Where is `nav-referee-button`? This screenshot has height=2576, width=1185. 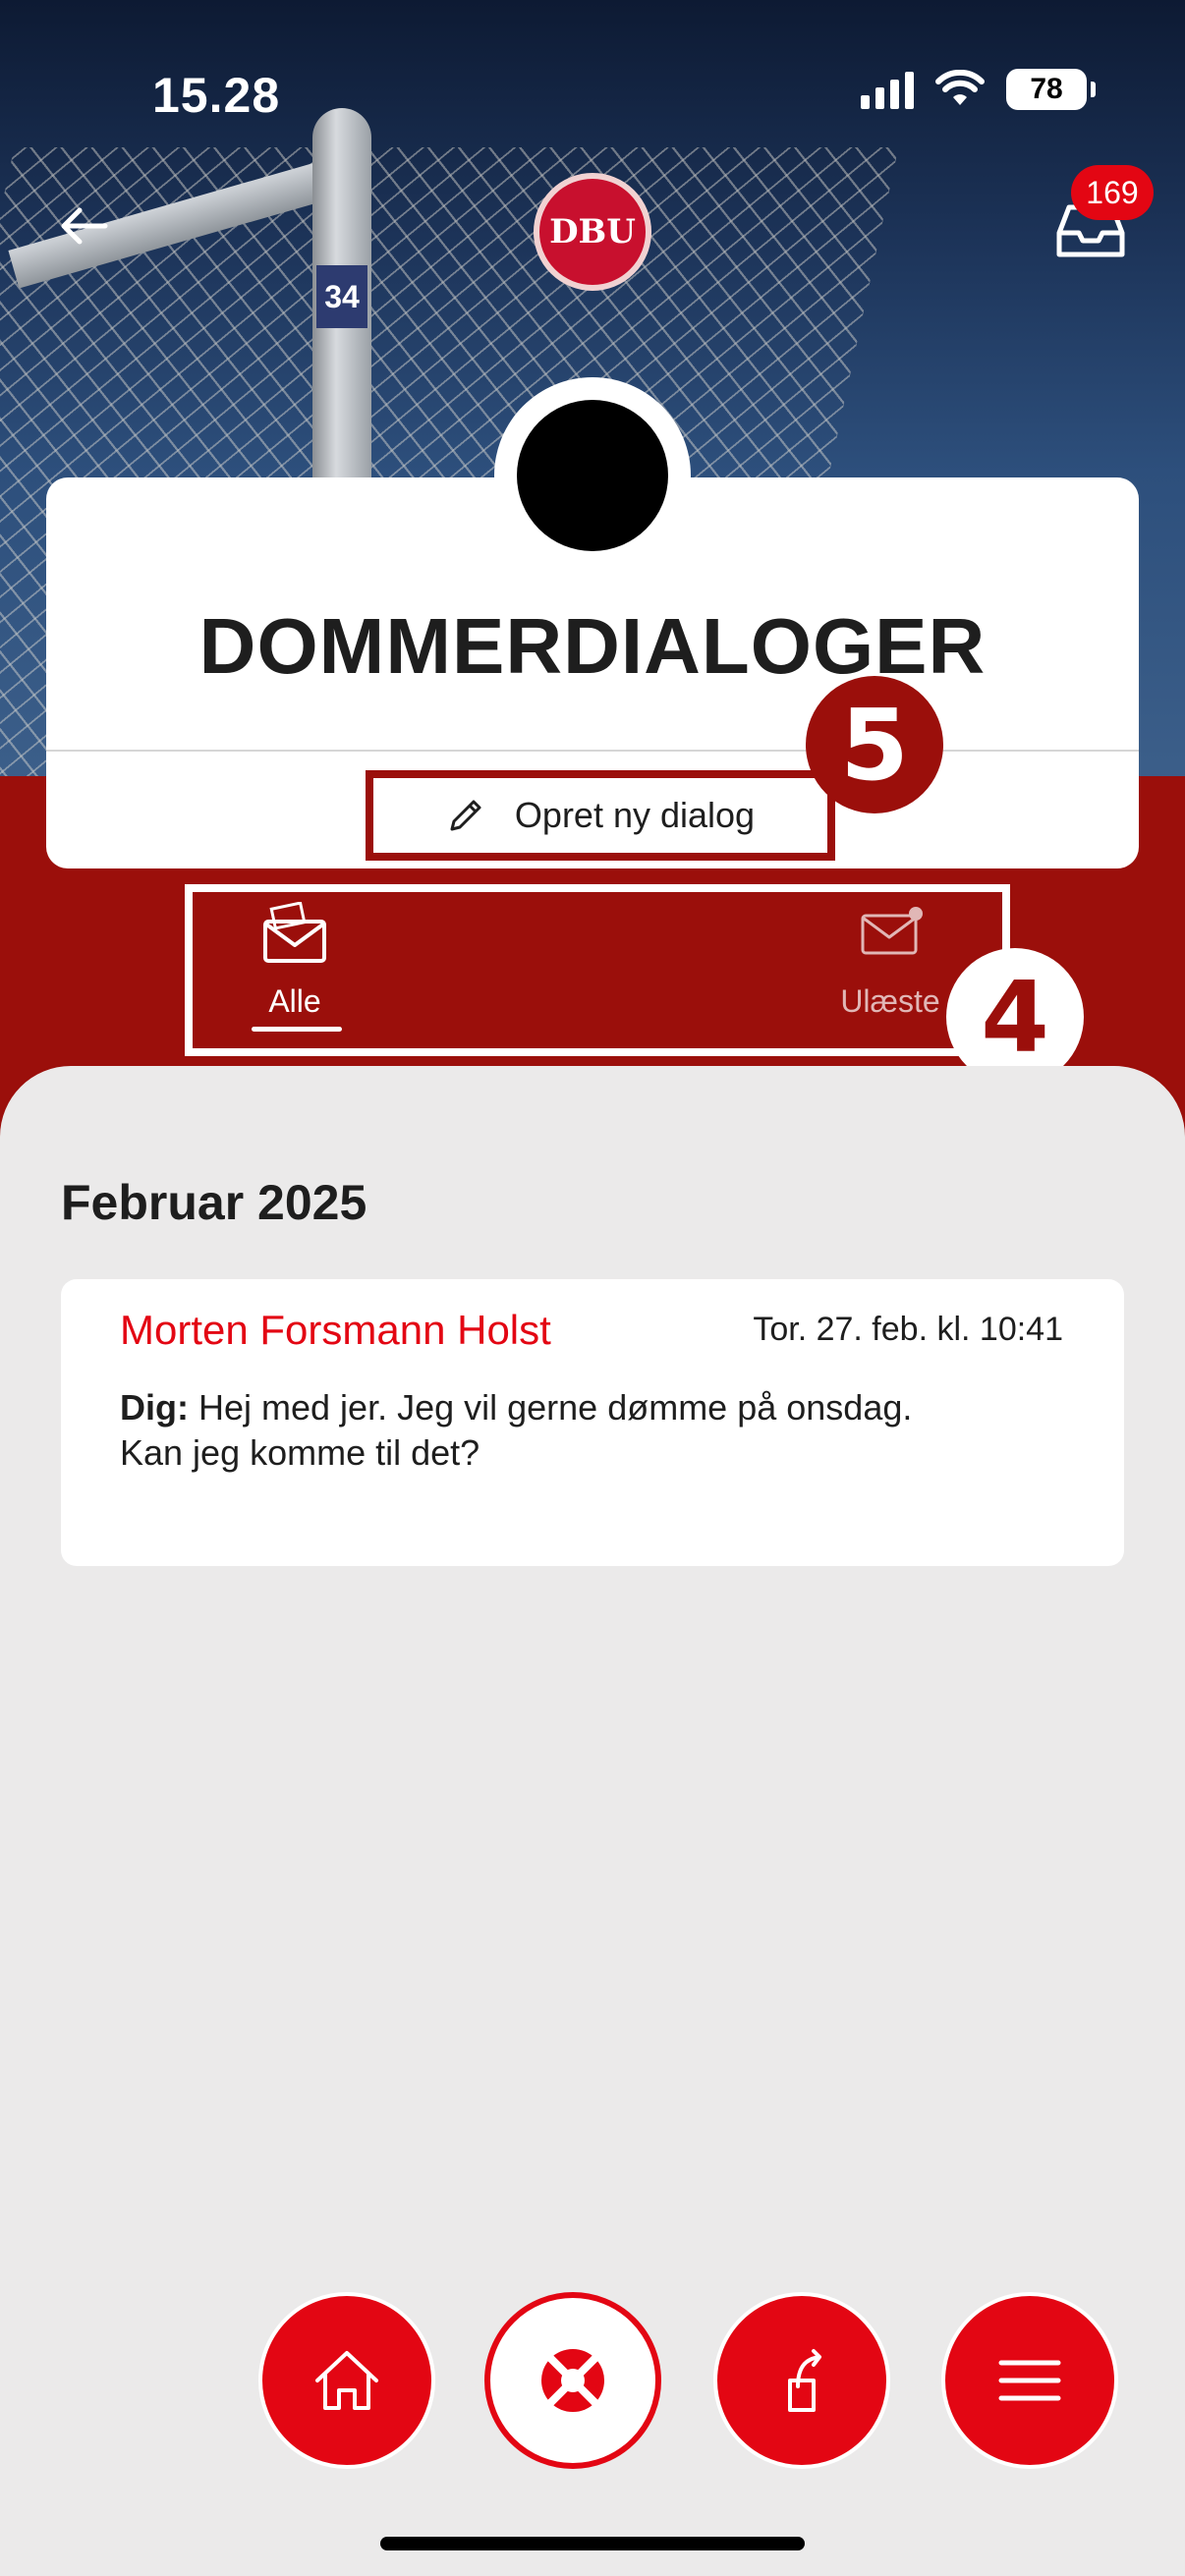 nav-referee-button is located at coordinates (573, 2380).